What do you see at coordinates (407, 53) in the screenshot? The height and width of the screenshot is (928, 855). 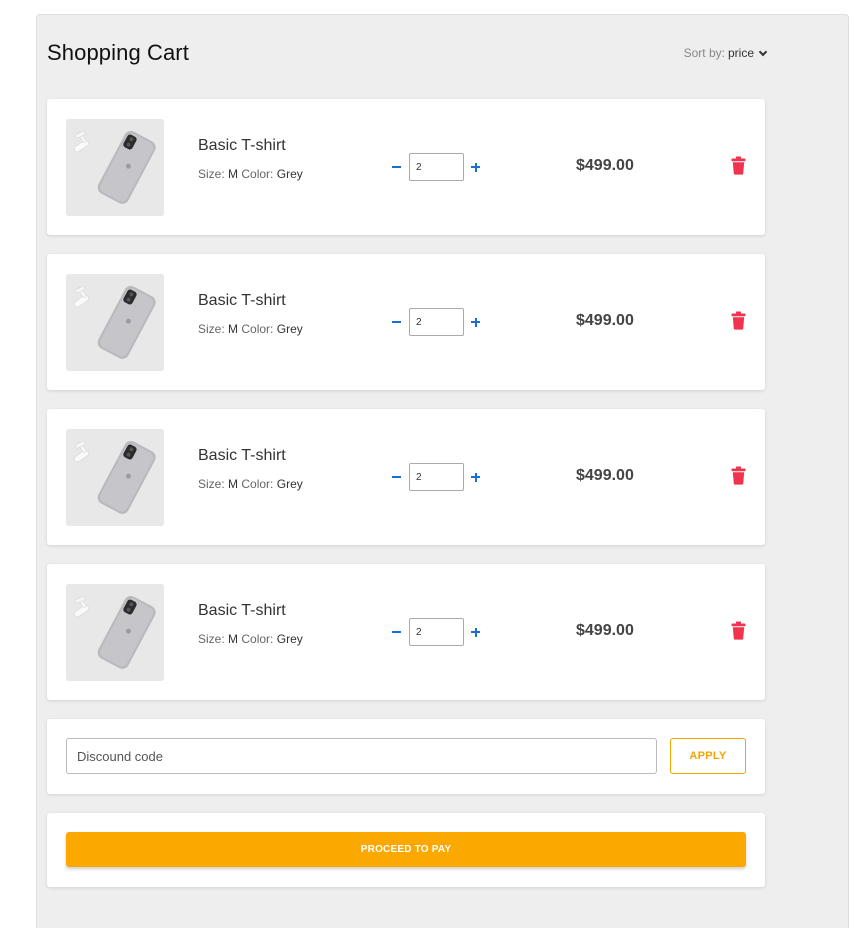 I see `cart-header: Shopping Cart Sort by: price` at bounding box center [407, 53].